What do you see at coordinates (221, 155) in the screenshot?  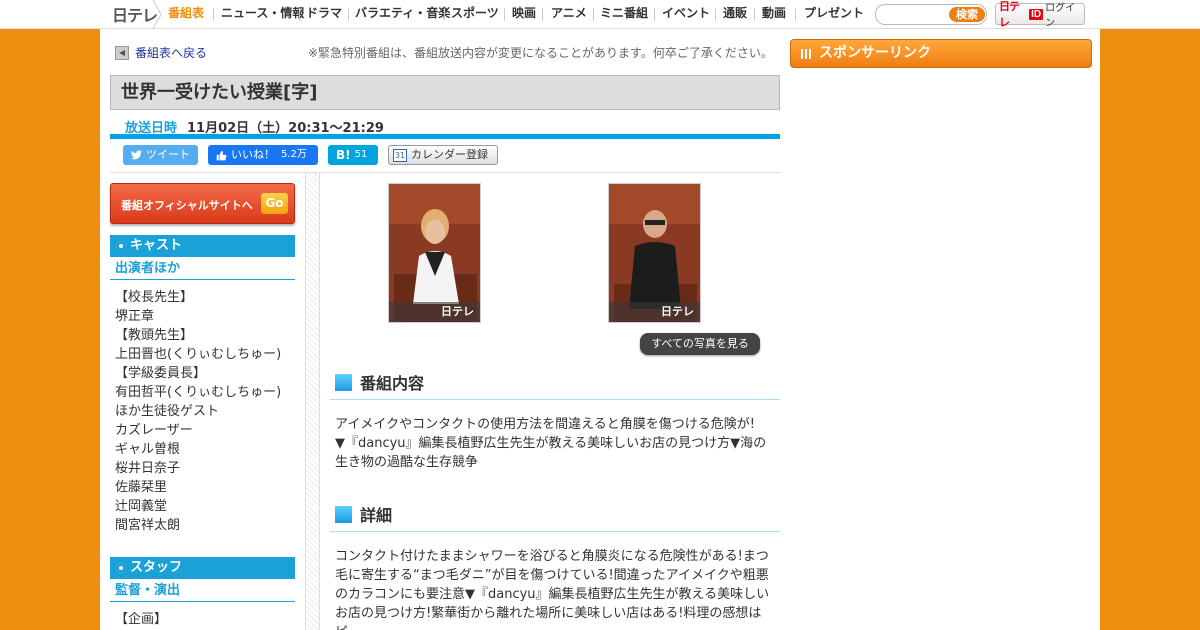 I see `thumbs-up-icon` at bounding box center [221, 155].